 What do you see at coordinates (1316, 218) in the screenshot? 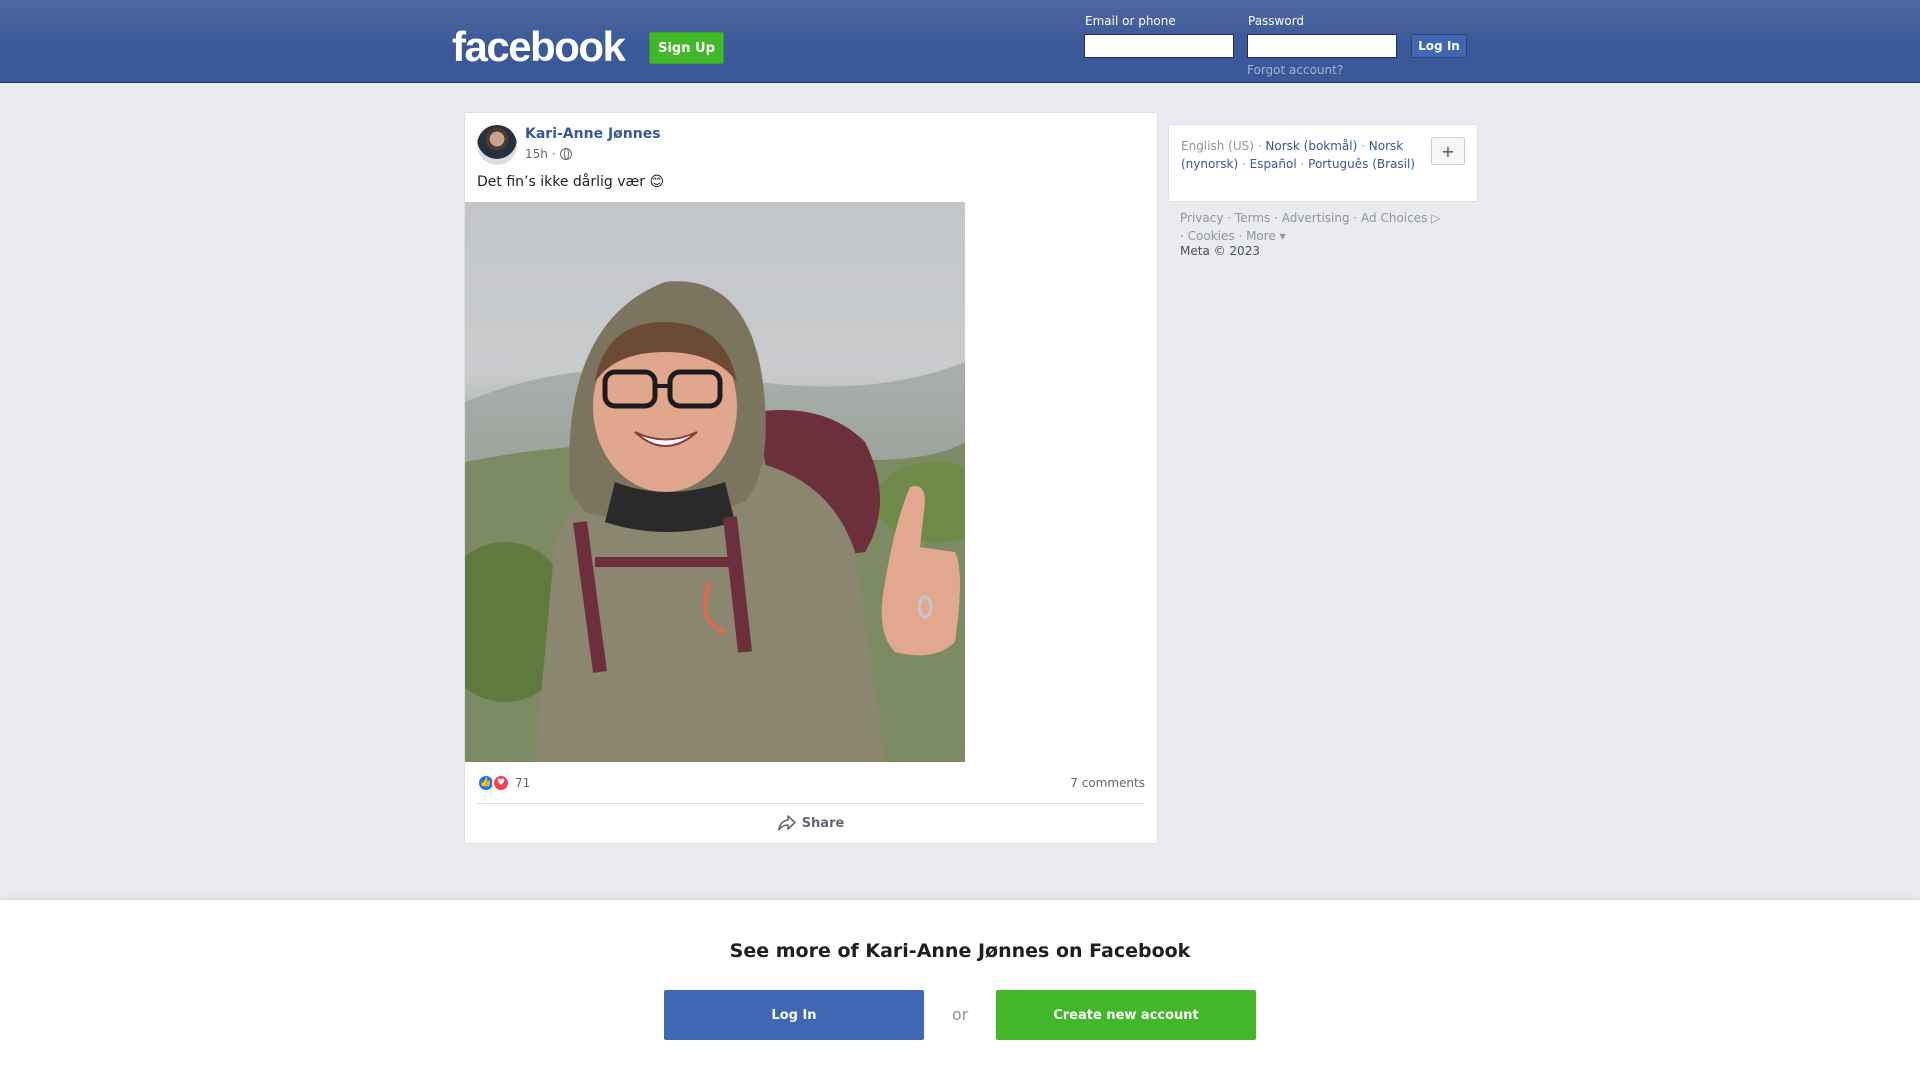
I see `footer-link-advertising: Advertising` at bounding box center [1316, 218].